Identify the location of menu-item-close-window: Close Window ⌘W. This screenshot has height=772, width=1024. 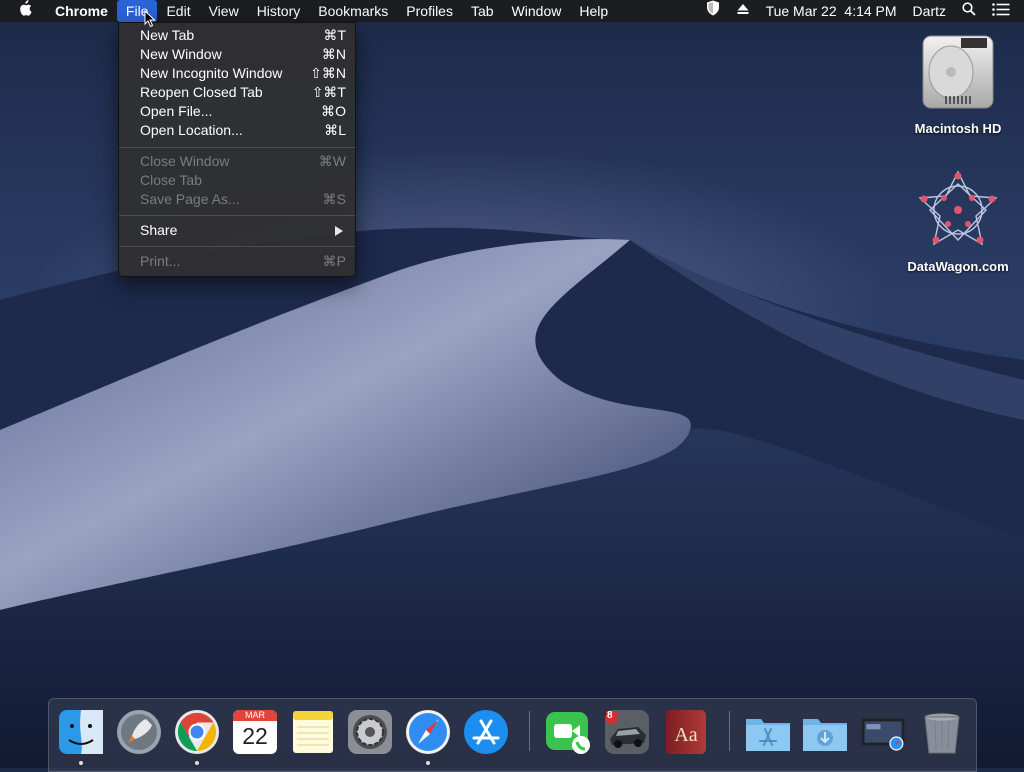
(237, 161).